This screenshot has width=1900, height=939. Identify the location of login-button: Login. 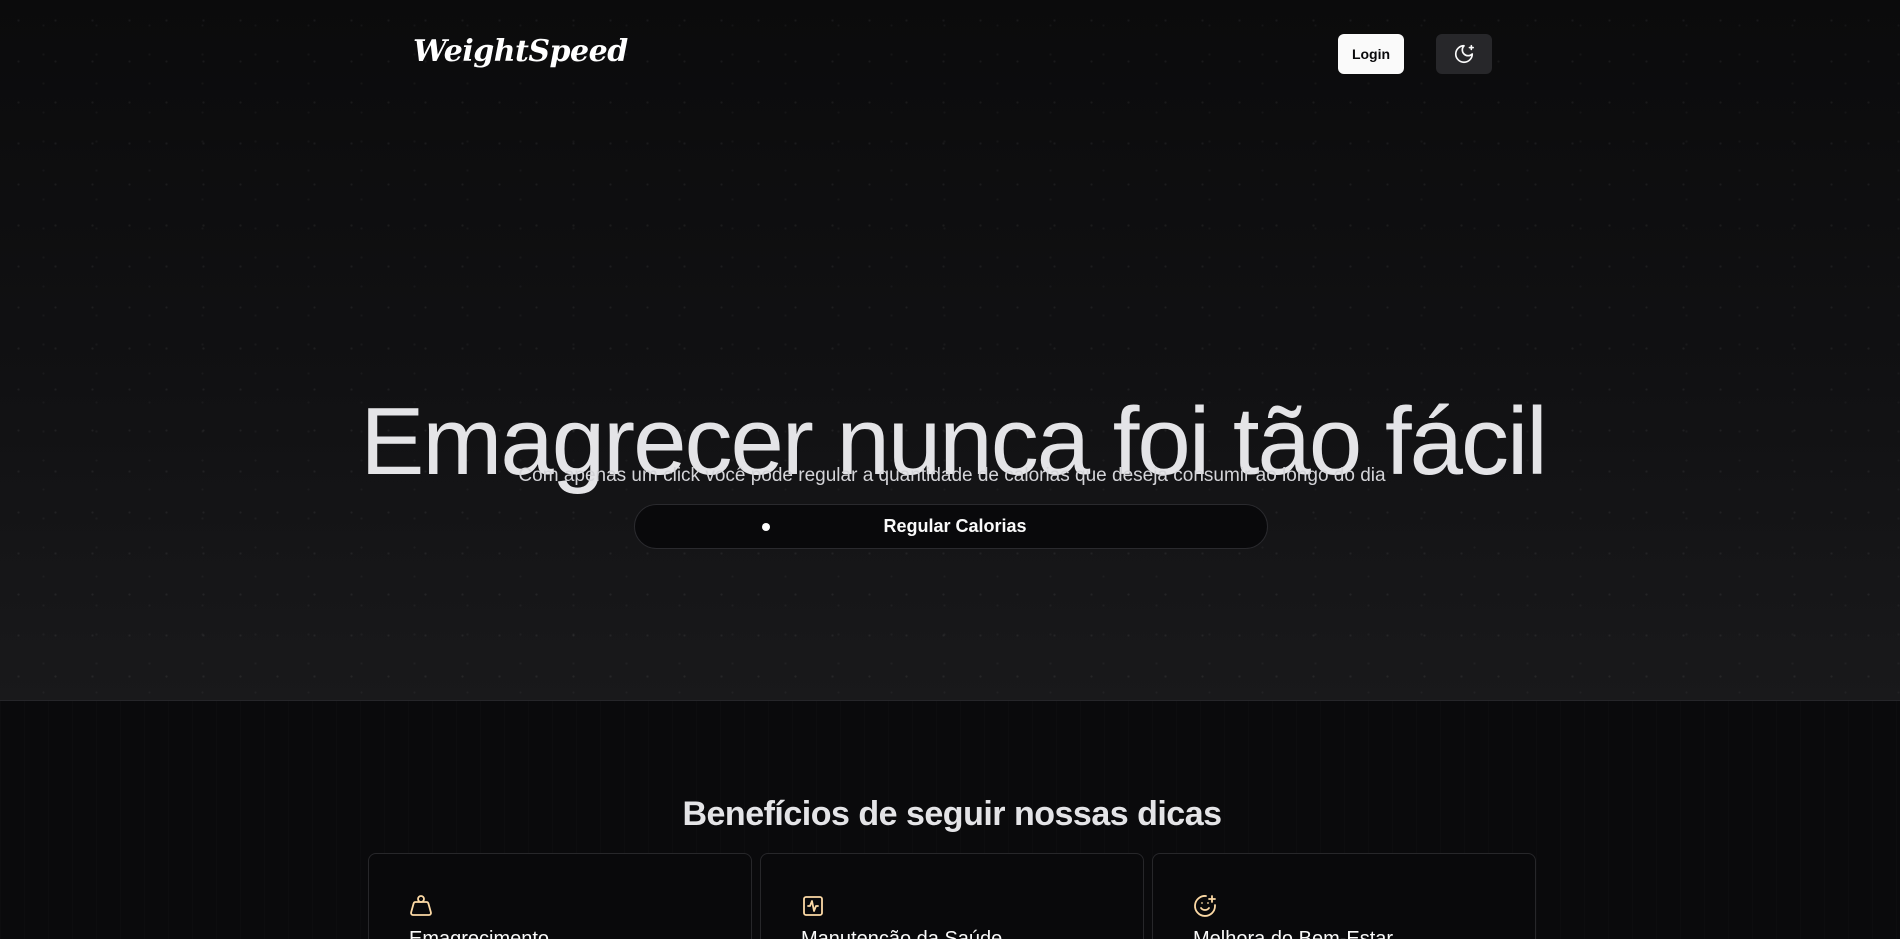
(1371, 54).